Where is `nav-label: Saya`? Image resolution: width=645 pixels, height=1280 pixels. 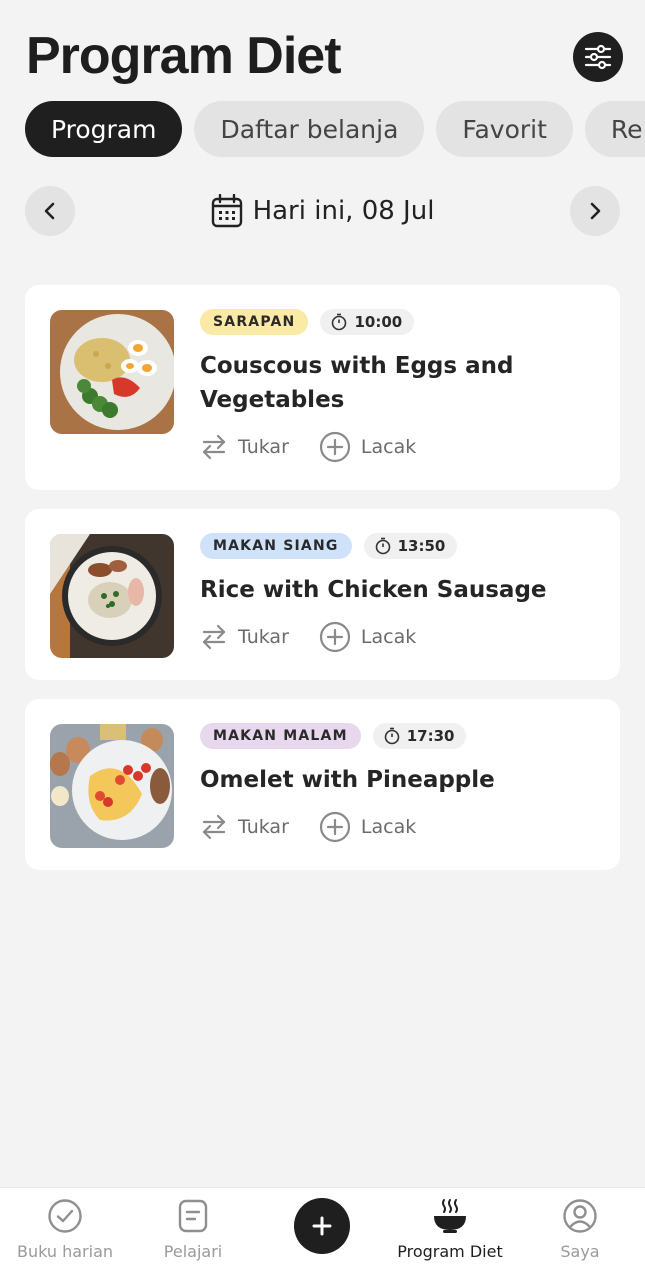 nav-label: Saya is located at coordinates (580, 1251).